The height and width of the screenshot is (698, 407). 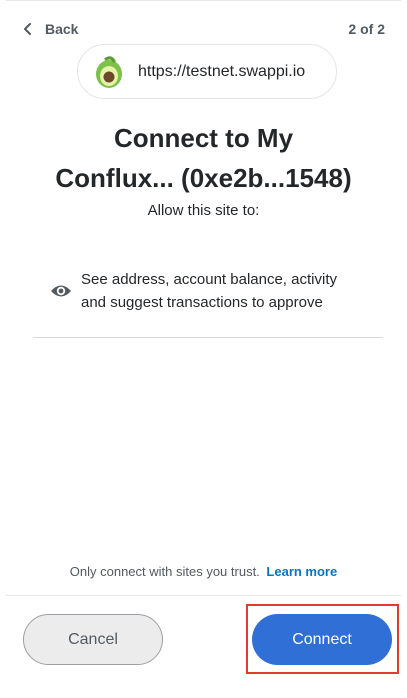 I want to click on eye-icon, so click(x=61, y=291).